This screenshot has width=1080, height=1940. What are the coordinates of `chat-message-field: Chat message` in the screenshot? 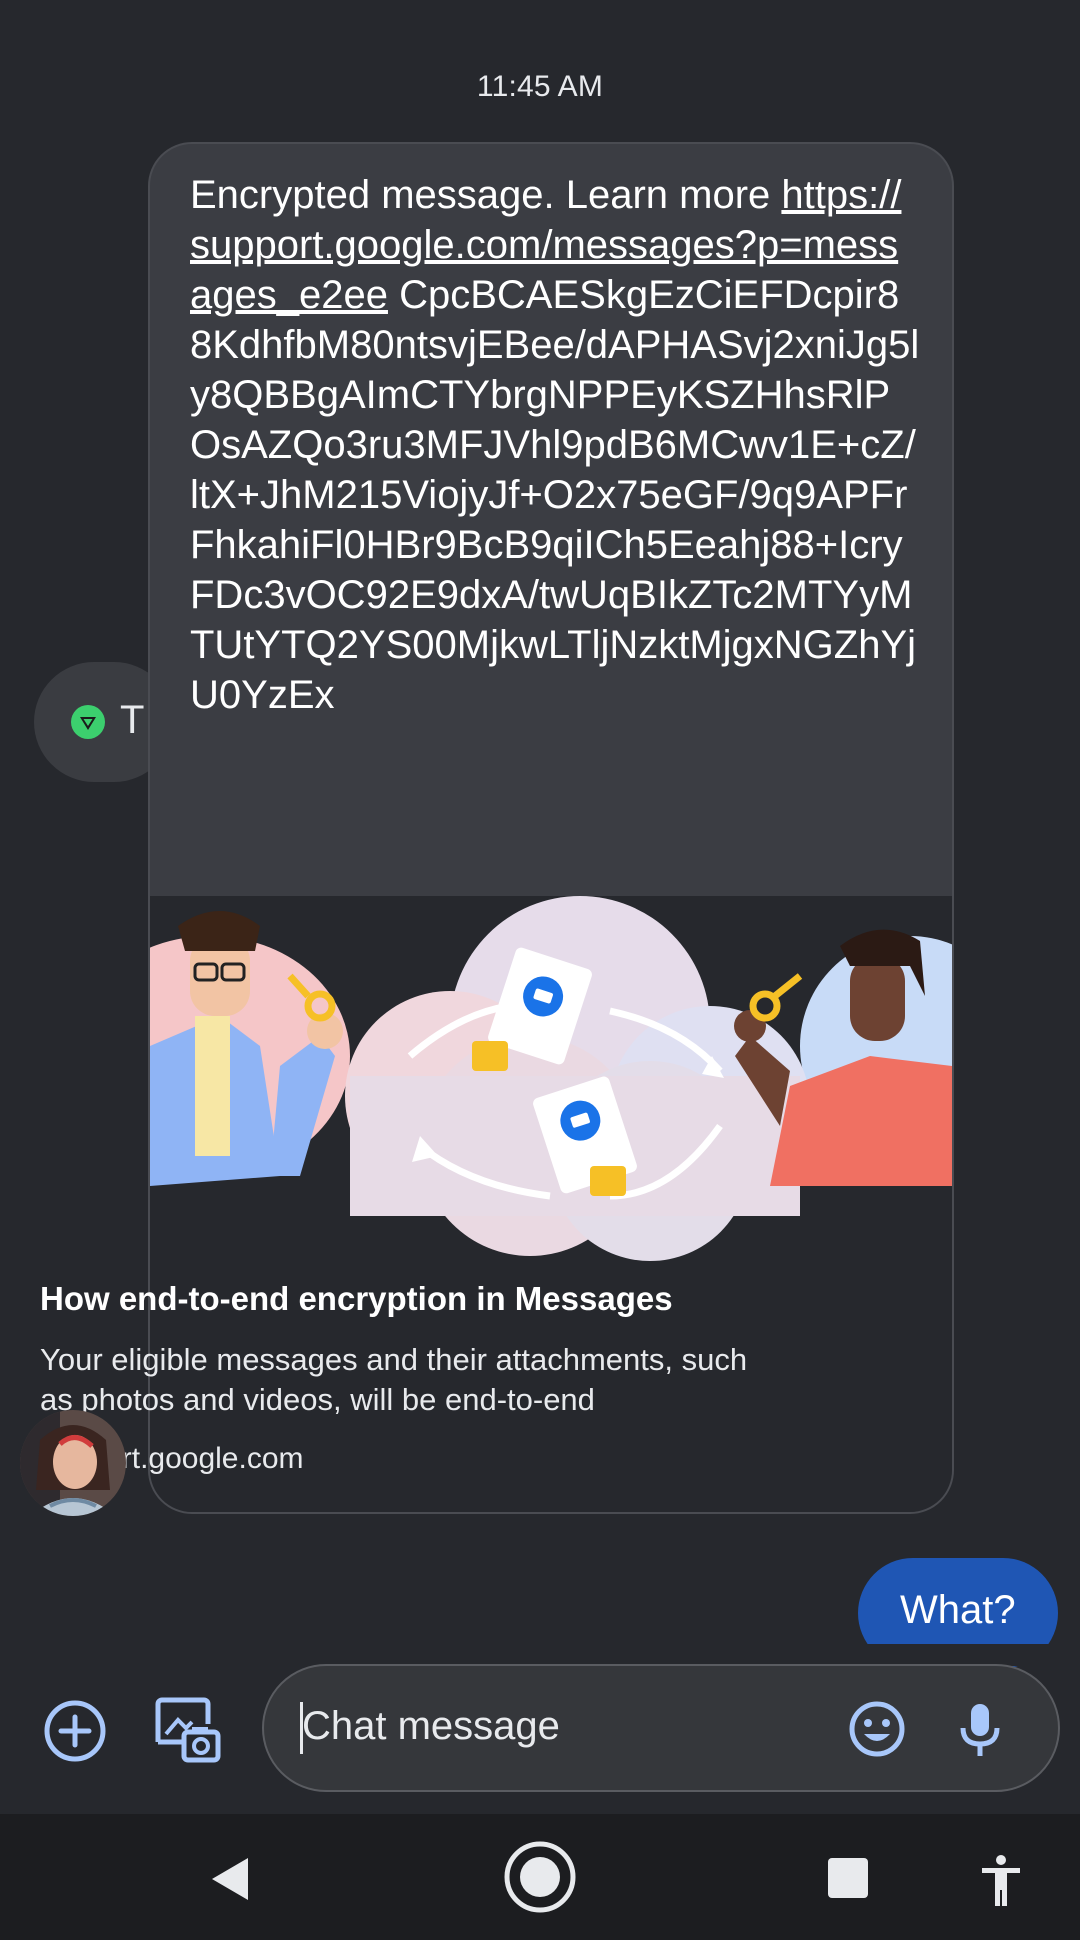 It's located at (661, 1728).